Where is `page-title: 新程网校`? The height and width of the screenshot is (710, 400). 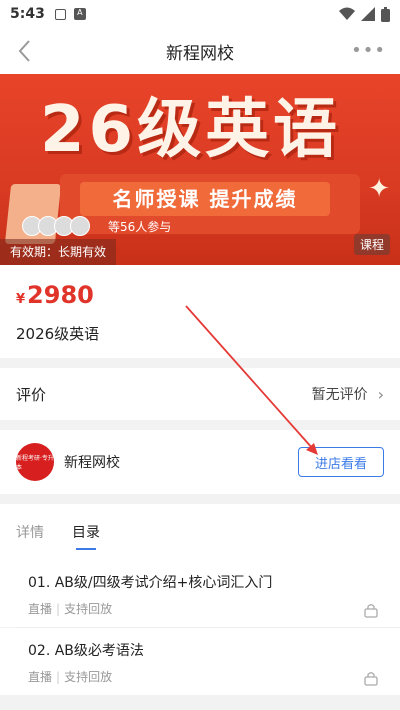 page-title: 新程网校 is located at coordinates (200, 53).